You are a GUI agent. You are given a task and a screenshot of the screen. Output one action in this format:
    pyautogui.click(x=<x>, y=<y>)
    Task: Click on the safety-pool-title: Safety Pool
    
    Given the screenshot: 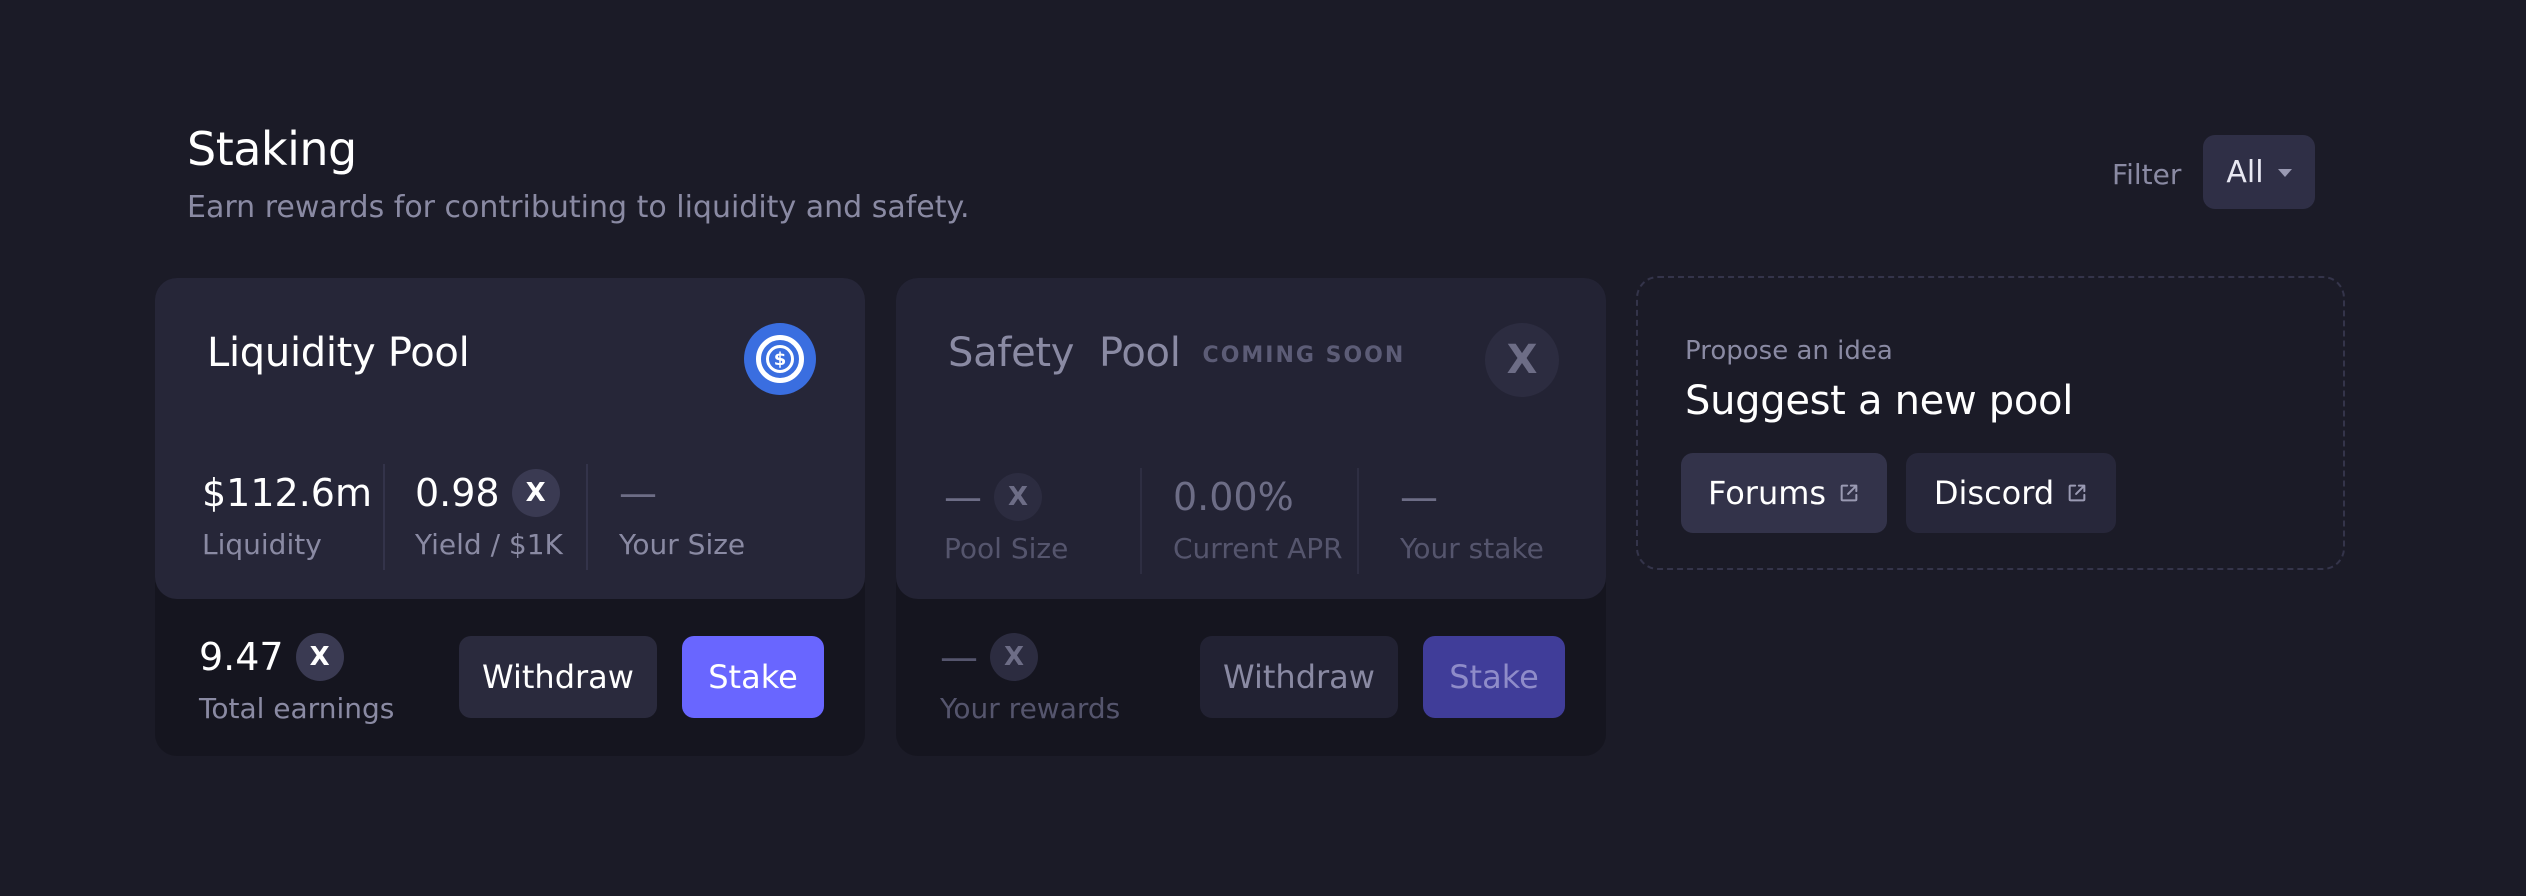 What is the action you would take?
    pyautogui.click(x=1064, y=353)
    